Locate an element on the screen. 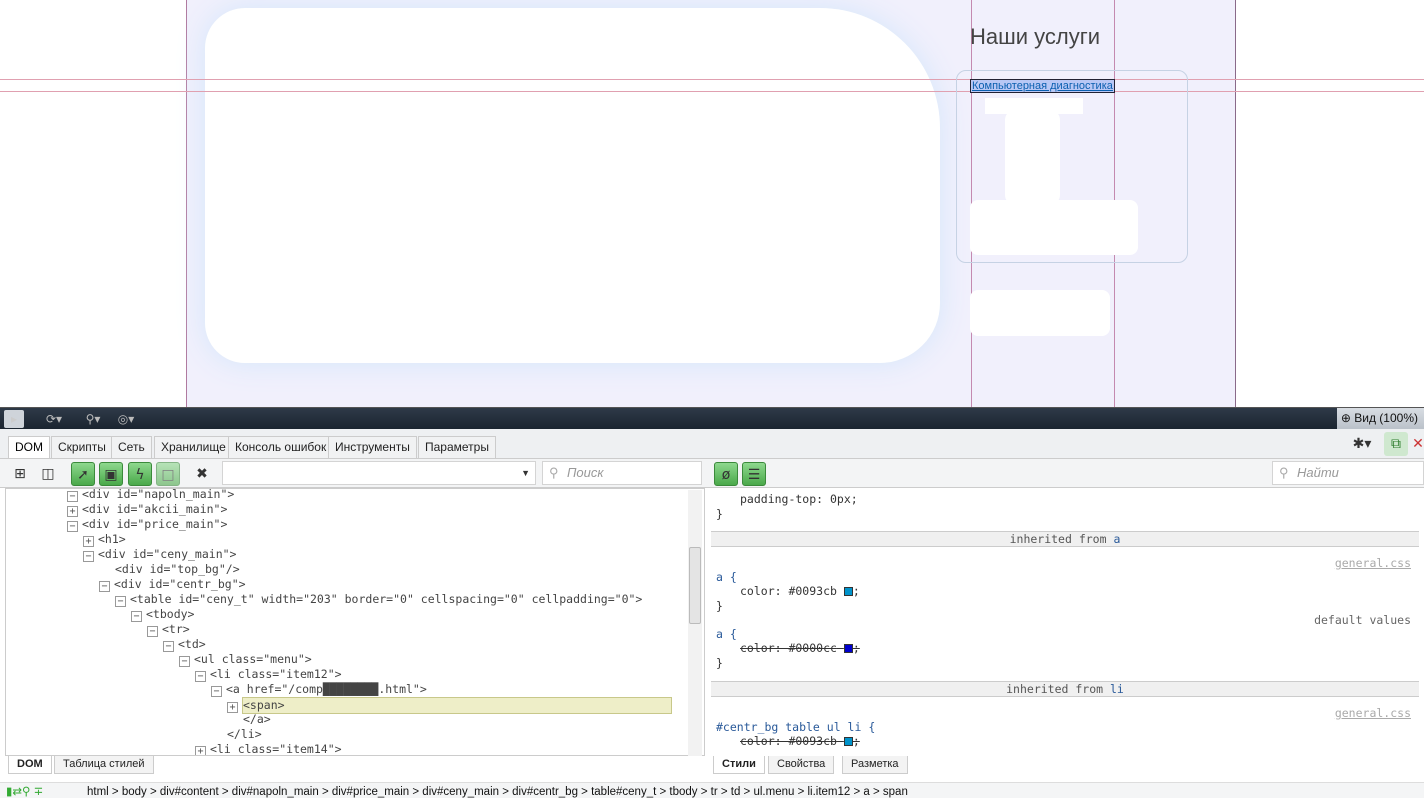 The width and height of the screenshot is (1424, 802). bottom-tab-dom: DOM is located at coordinates (30, 765).